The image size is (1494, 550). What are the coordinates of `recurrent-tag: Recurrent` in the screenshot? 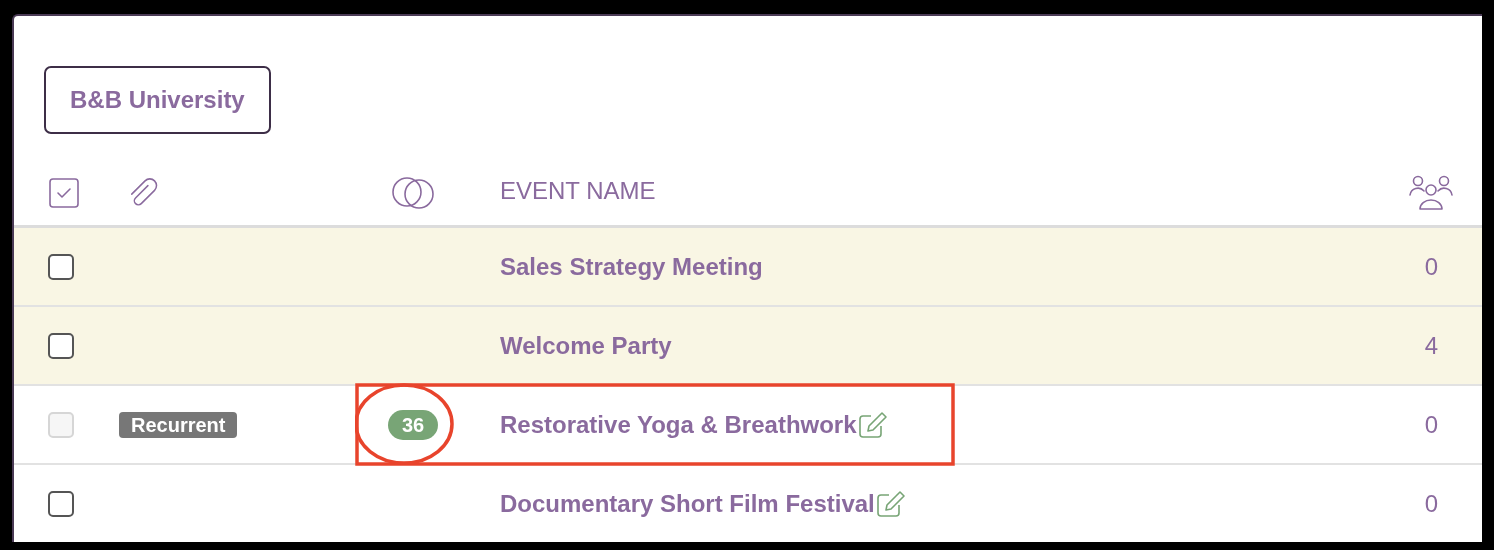 It's located at (178, 424).